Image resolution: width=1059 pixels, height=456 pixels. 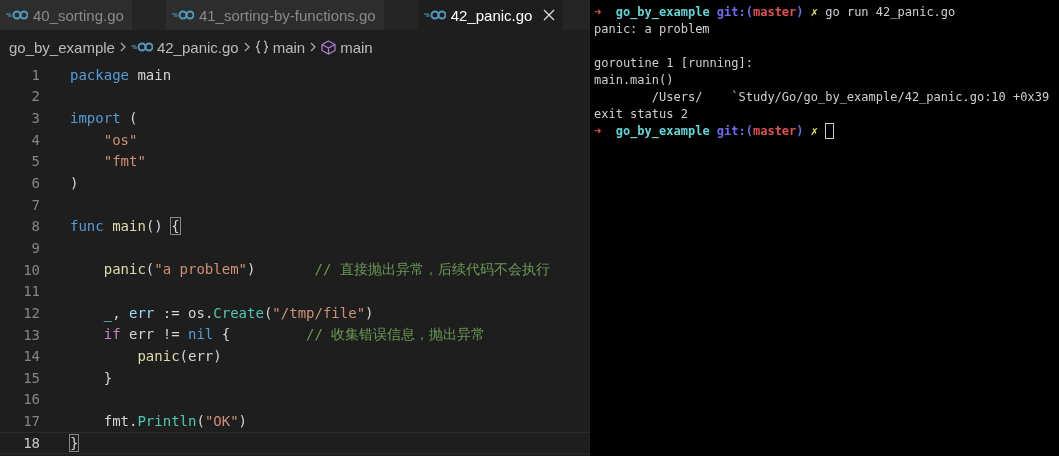 What do you see at coordinates (35, 139) in the screenshot?
I see `line-number: 4` at bounding box center [35, 139].